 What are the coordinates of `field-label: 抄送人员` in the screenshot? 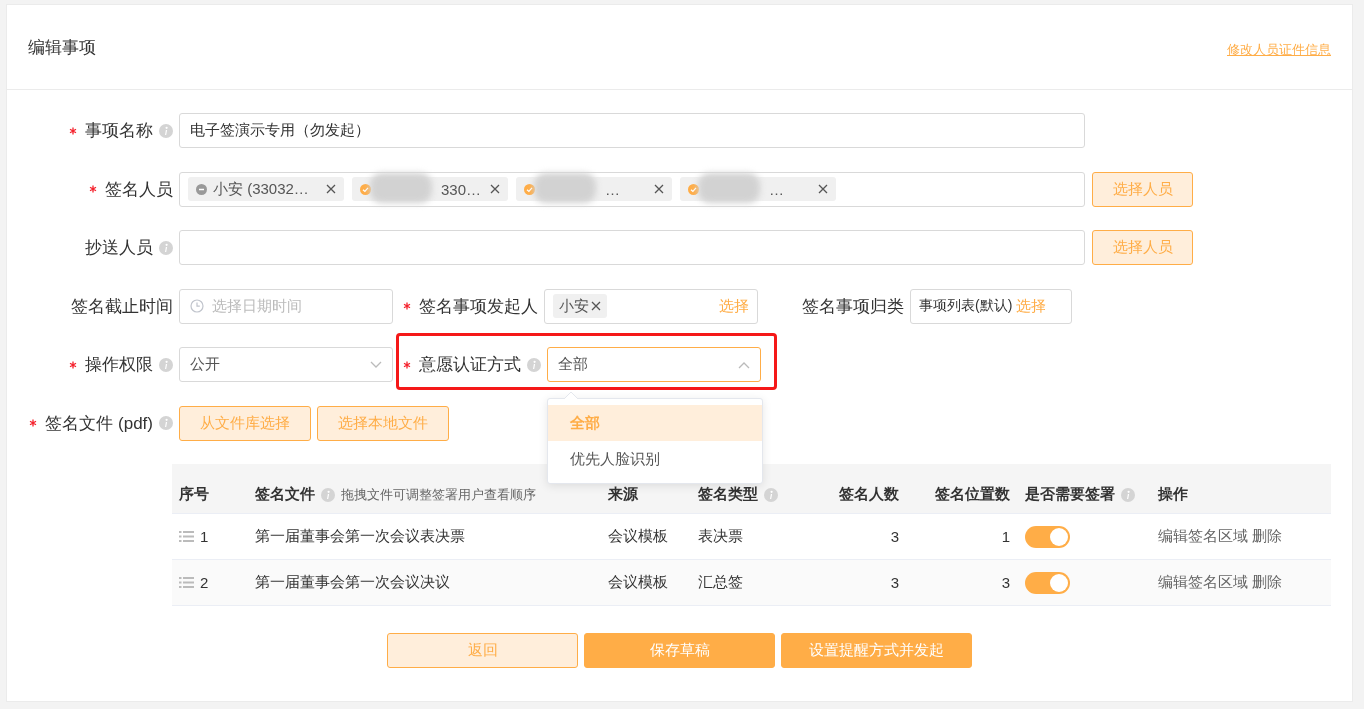 It's located at (119, 248).